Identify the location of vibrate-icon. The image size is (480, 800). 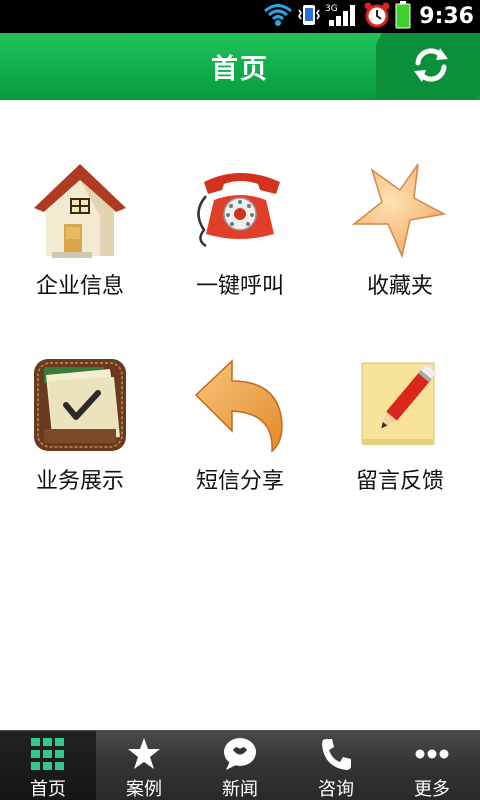
(309, 17).